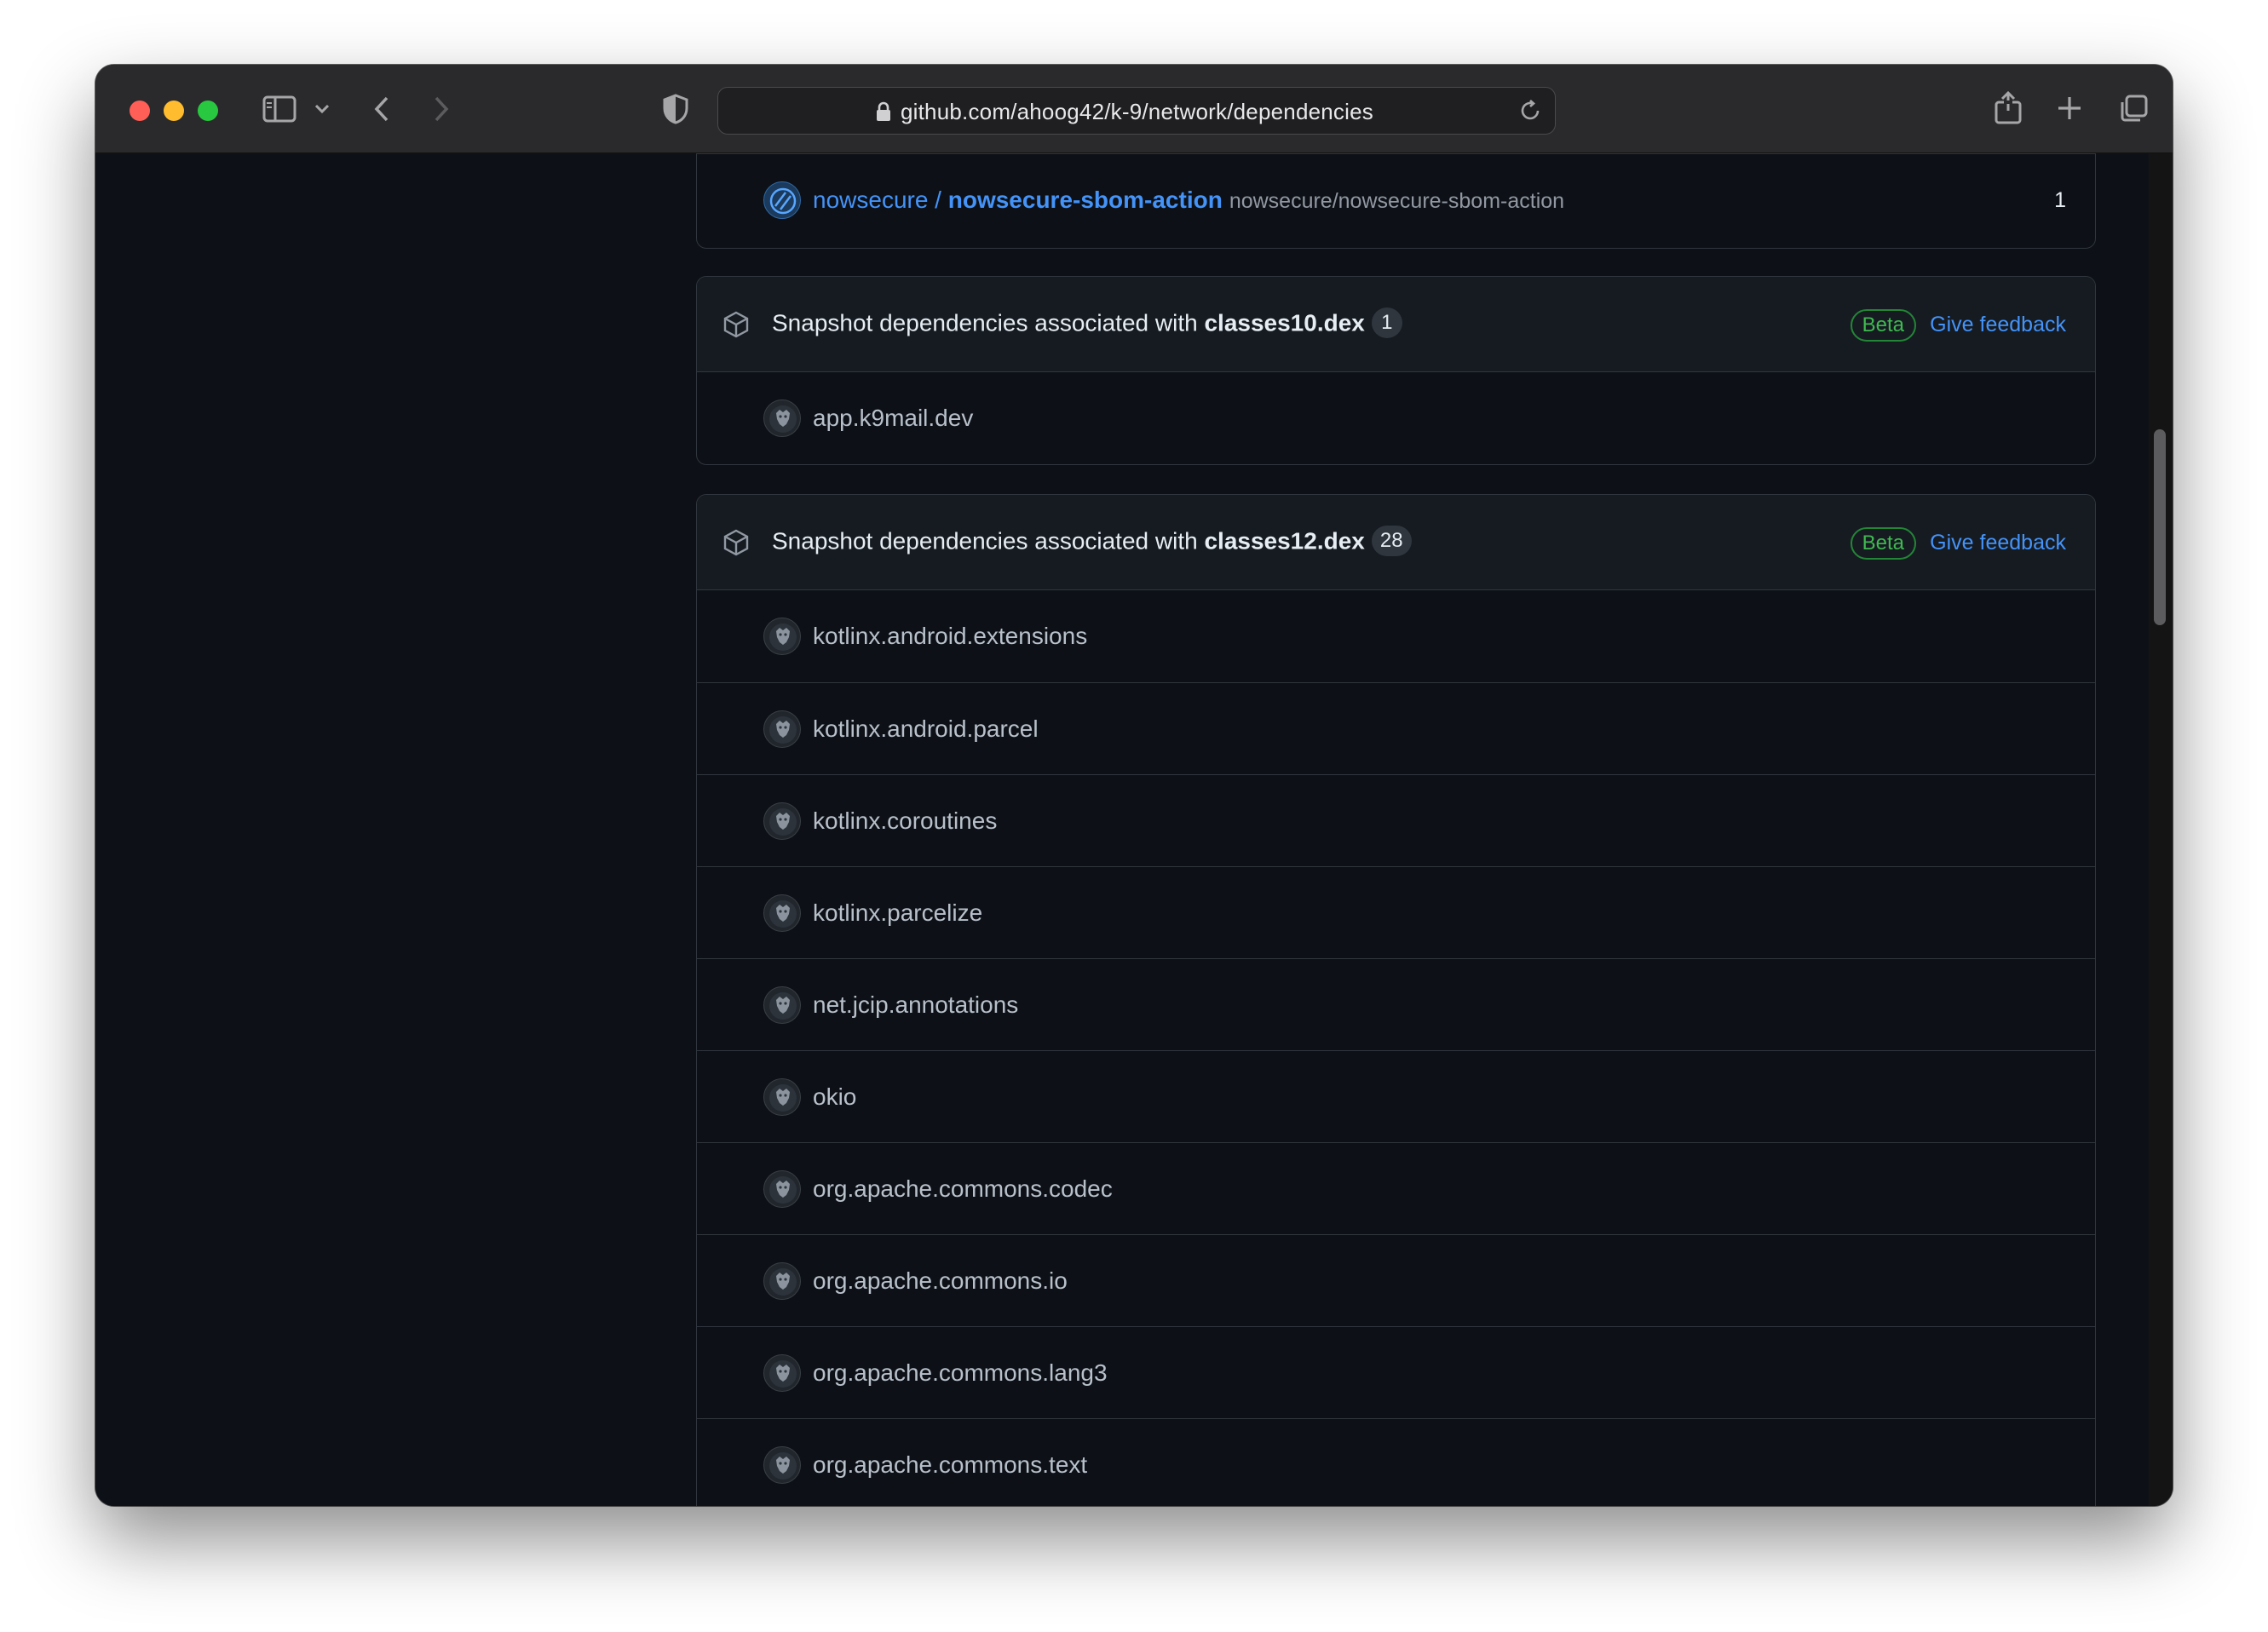 The width and height of the screenshot is (2268, 1632). Describe the element at coordinates (1391, 541) in the screenshot. I see `dependency-counter: 28` at that location.